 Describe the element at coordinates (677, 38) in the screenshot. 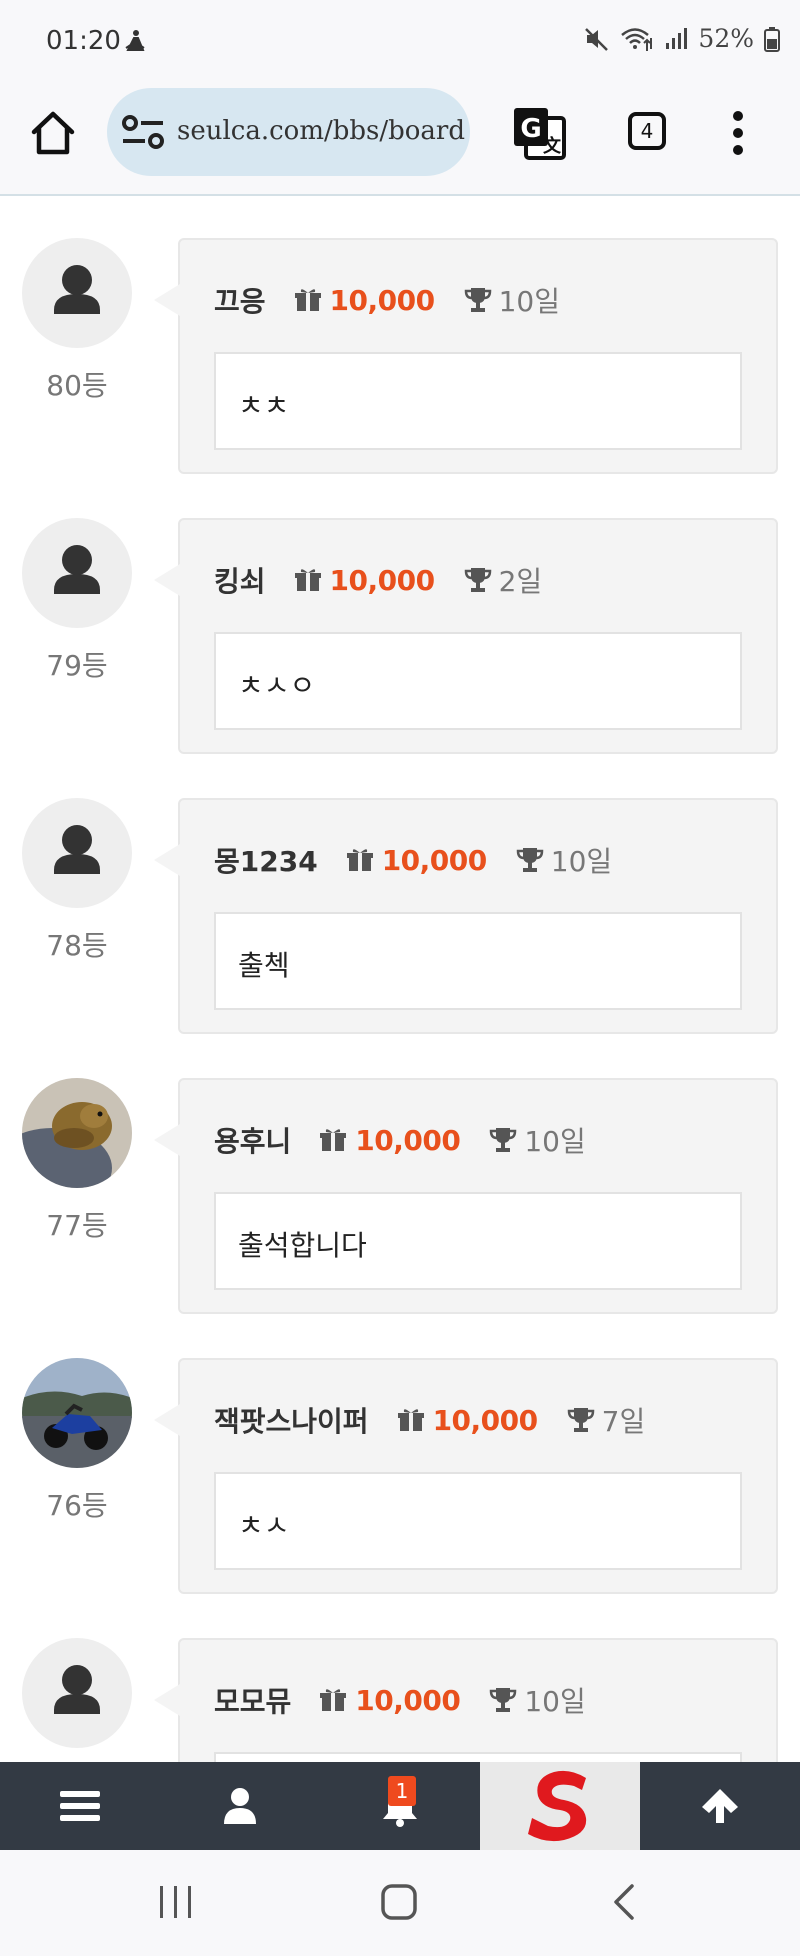

I see `signal-icon` at that location.